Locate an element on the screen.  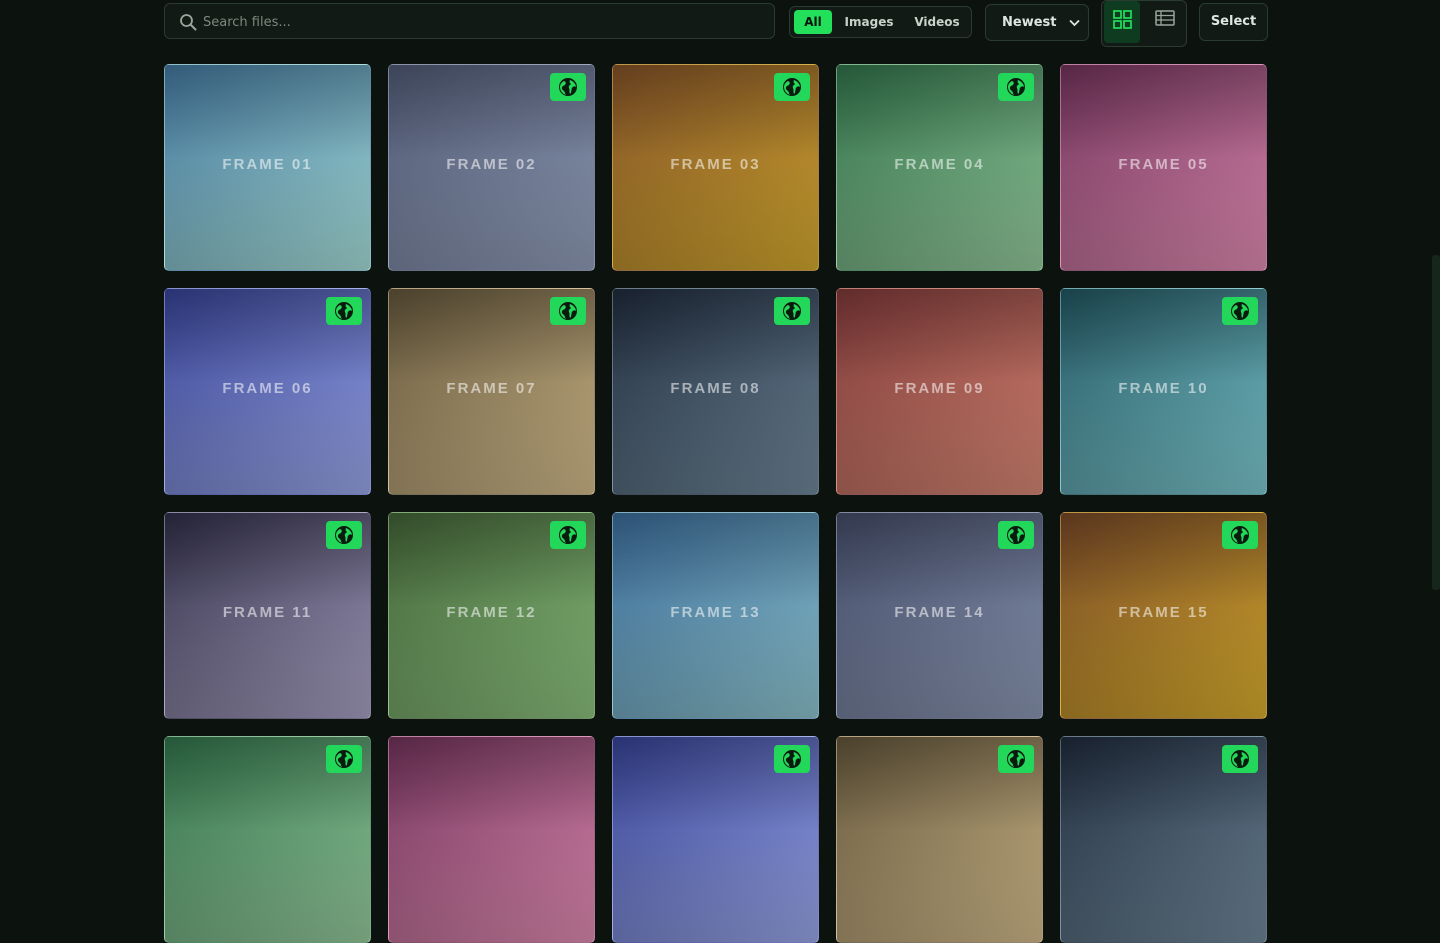
media-tile: FRAME 05 is located at coordinates (1163, 167).